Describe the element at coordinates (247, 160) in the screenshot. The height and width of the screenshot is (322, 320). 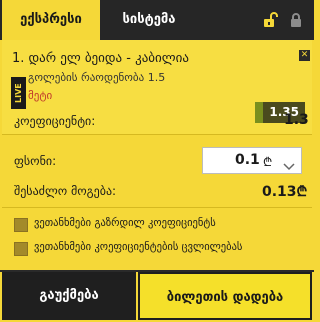
I see `stake-amount: 0.1` at that location.